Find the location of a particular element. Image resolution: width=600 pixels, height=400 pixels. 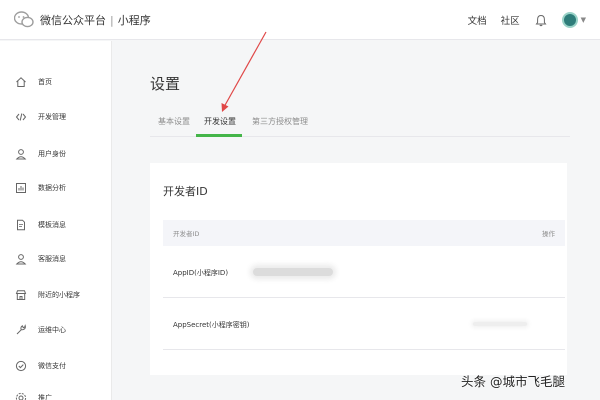

page-title: 设置 is located at coordinates (165, 84).